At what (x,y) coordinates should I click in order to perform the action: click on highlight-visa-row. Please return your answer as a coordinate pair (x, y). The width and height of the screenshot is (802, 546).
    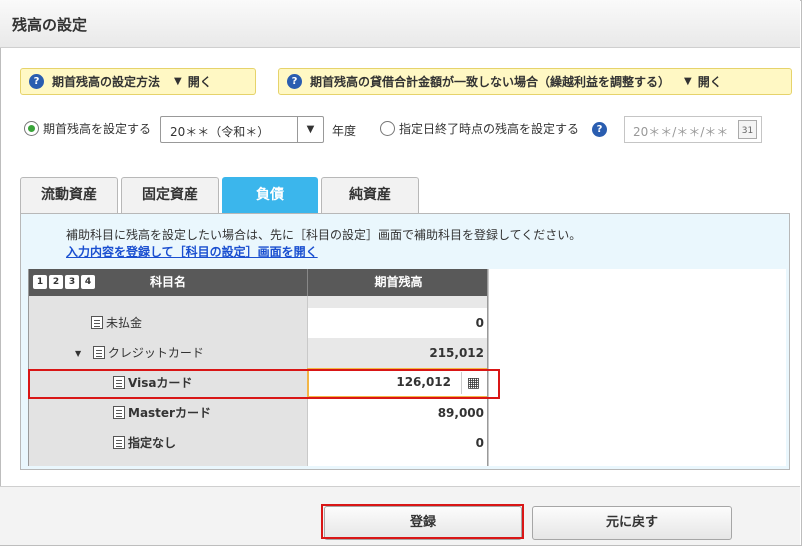
    Looking at the image, I should click on (264, 384).